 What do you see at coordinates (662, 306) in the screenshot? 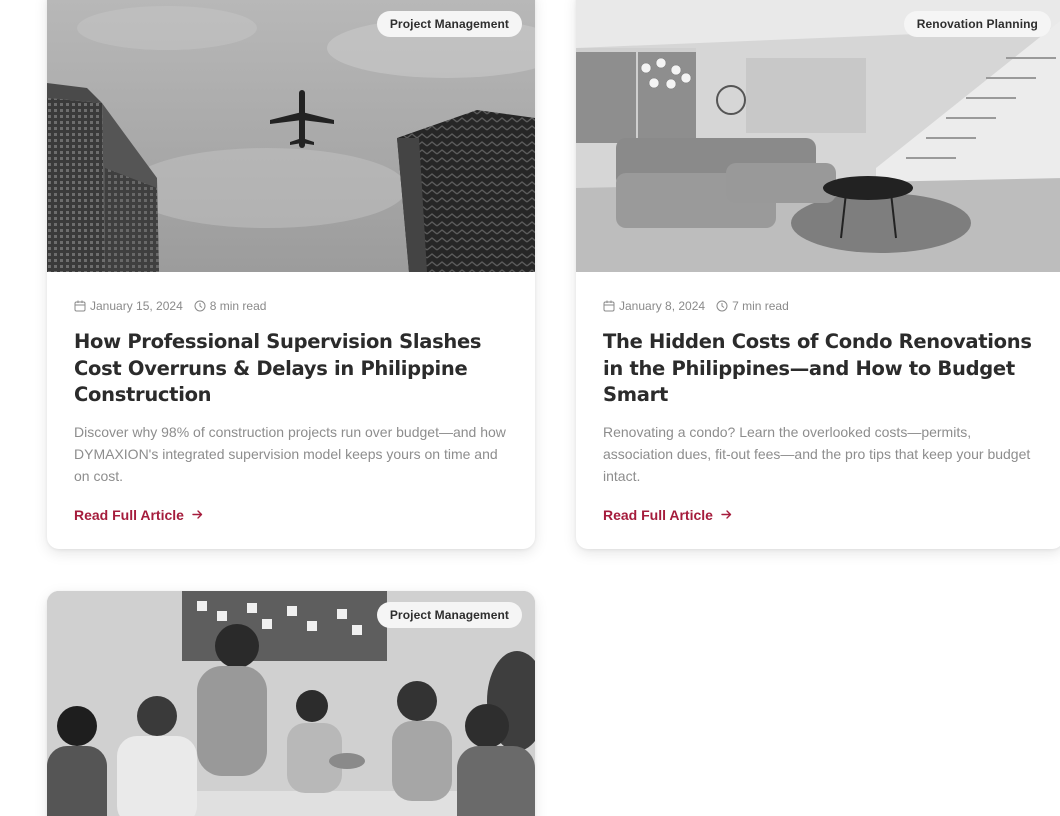
I see `post-date: January 8, 2024` at bounding box center [662, 306].